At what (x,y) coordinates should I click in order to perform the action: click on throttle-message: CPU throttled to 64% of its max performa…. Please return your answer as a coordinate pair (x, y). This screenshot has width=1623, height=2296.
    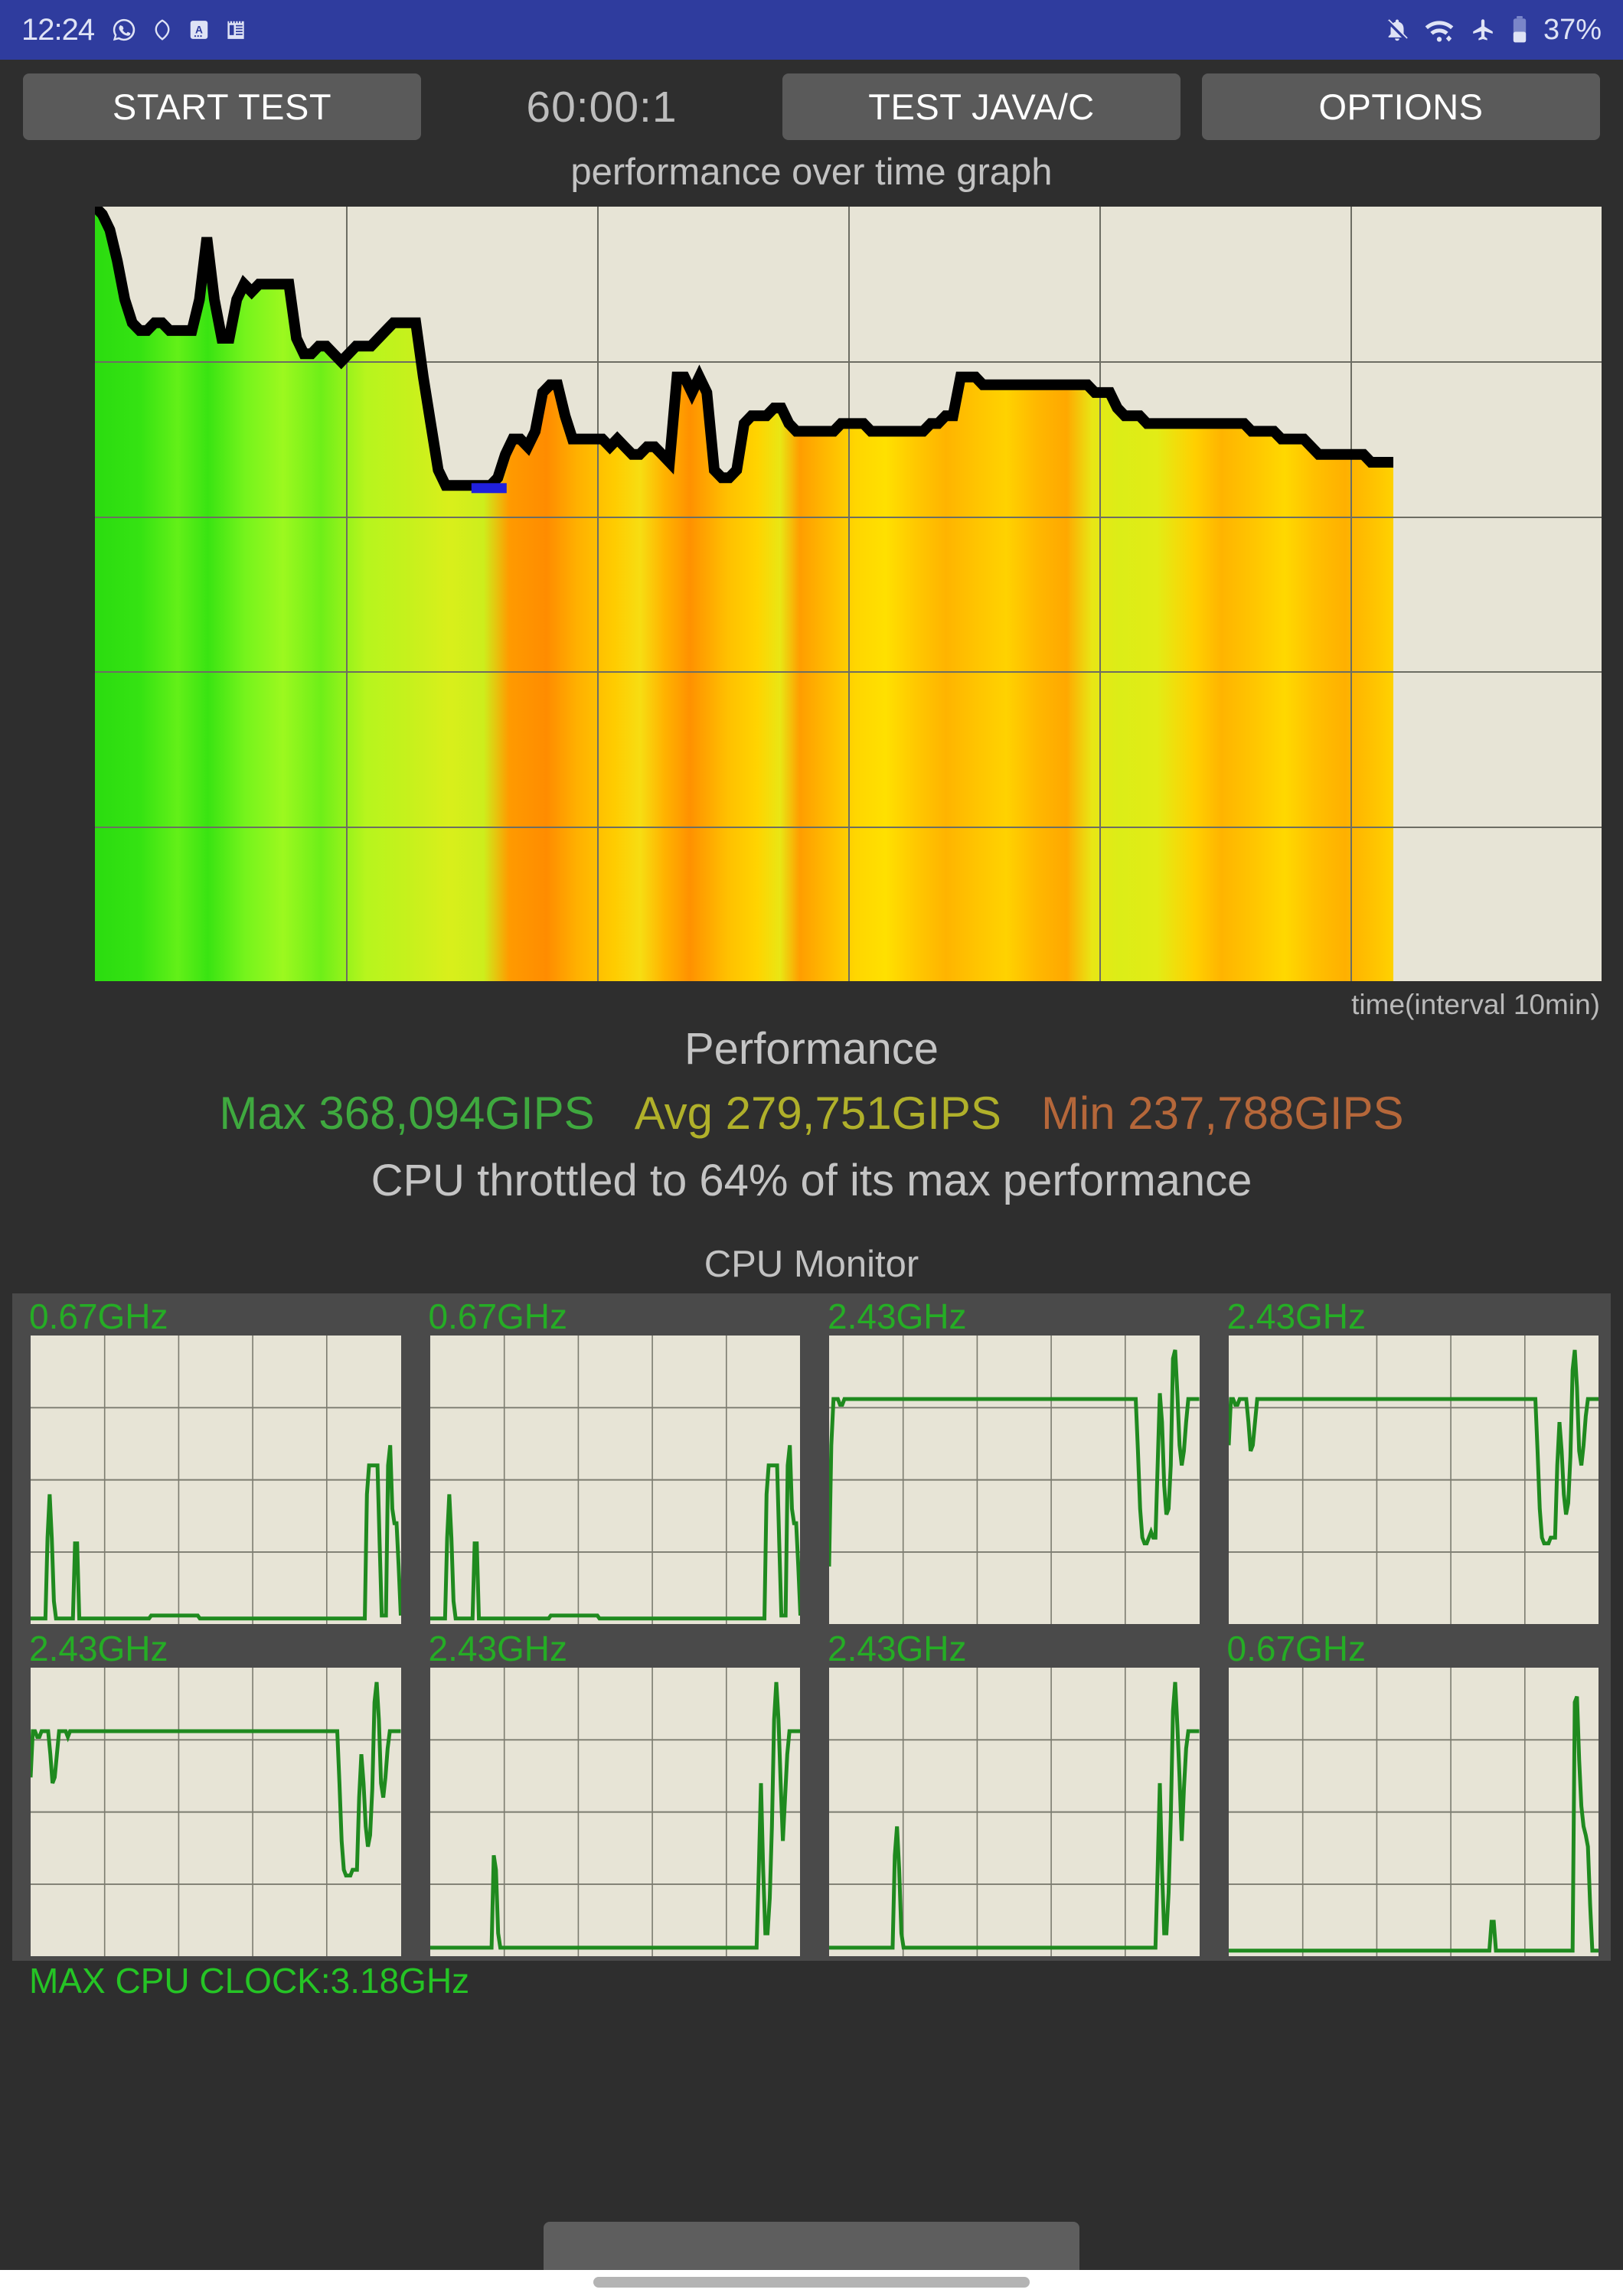
    Looking at the image, I should click on (811, 1180).